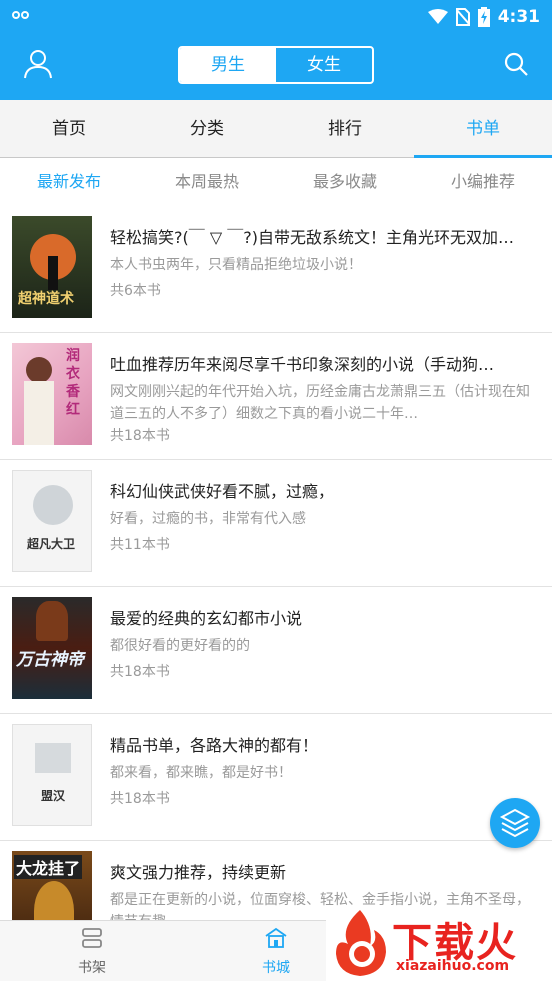 The width and height of the screenshot is (552, 982). I want to click on list-item: 超凡大卫 科幻仙侠武侠好看不腻，过瘾， 好看，过瘾的书，非常有代入感 共11本书, so click(276, 523).